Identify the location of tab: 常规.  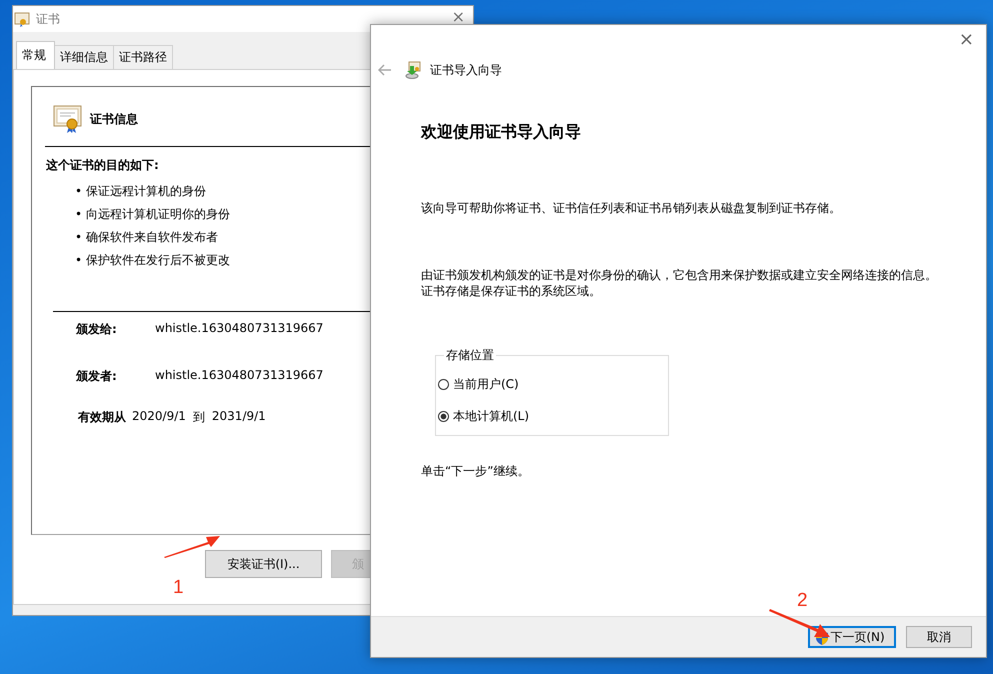
(35, 55).